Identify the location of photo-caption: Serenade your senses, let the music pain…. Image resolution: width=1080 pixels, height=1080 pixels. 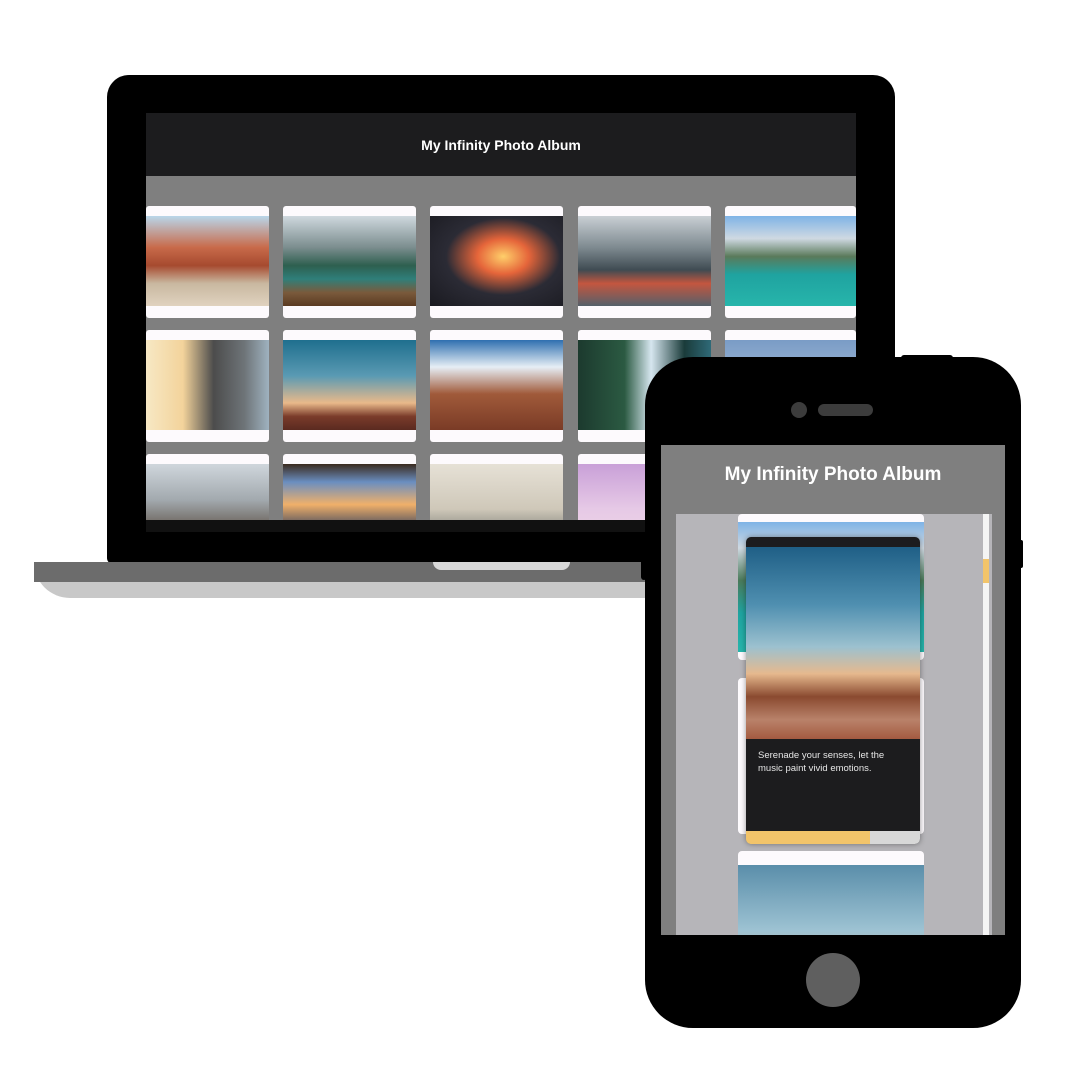
(821, 762).